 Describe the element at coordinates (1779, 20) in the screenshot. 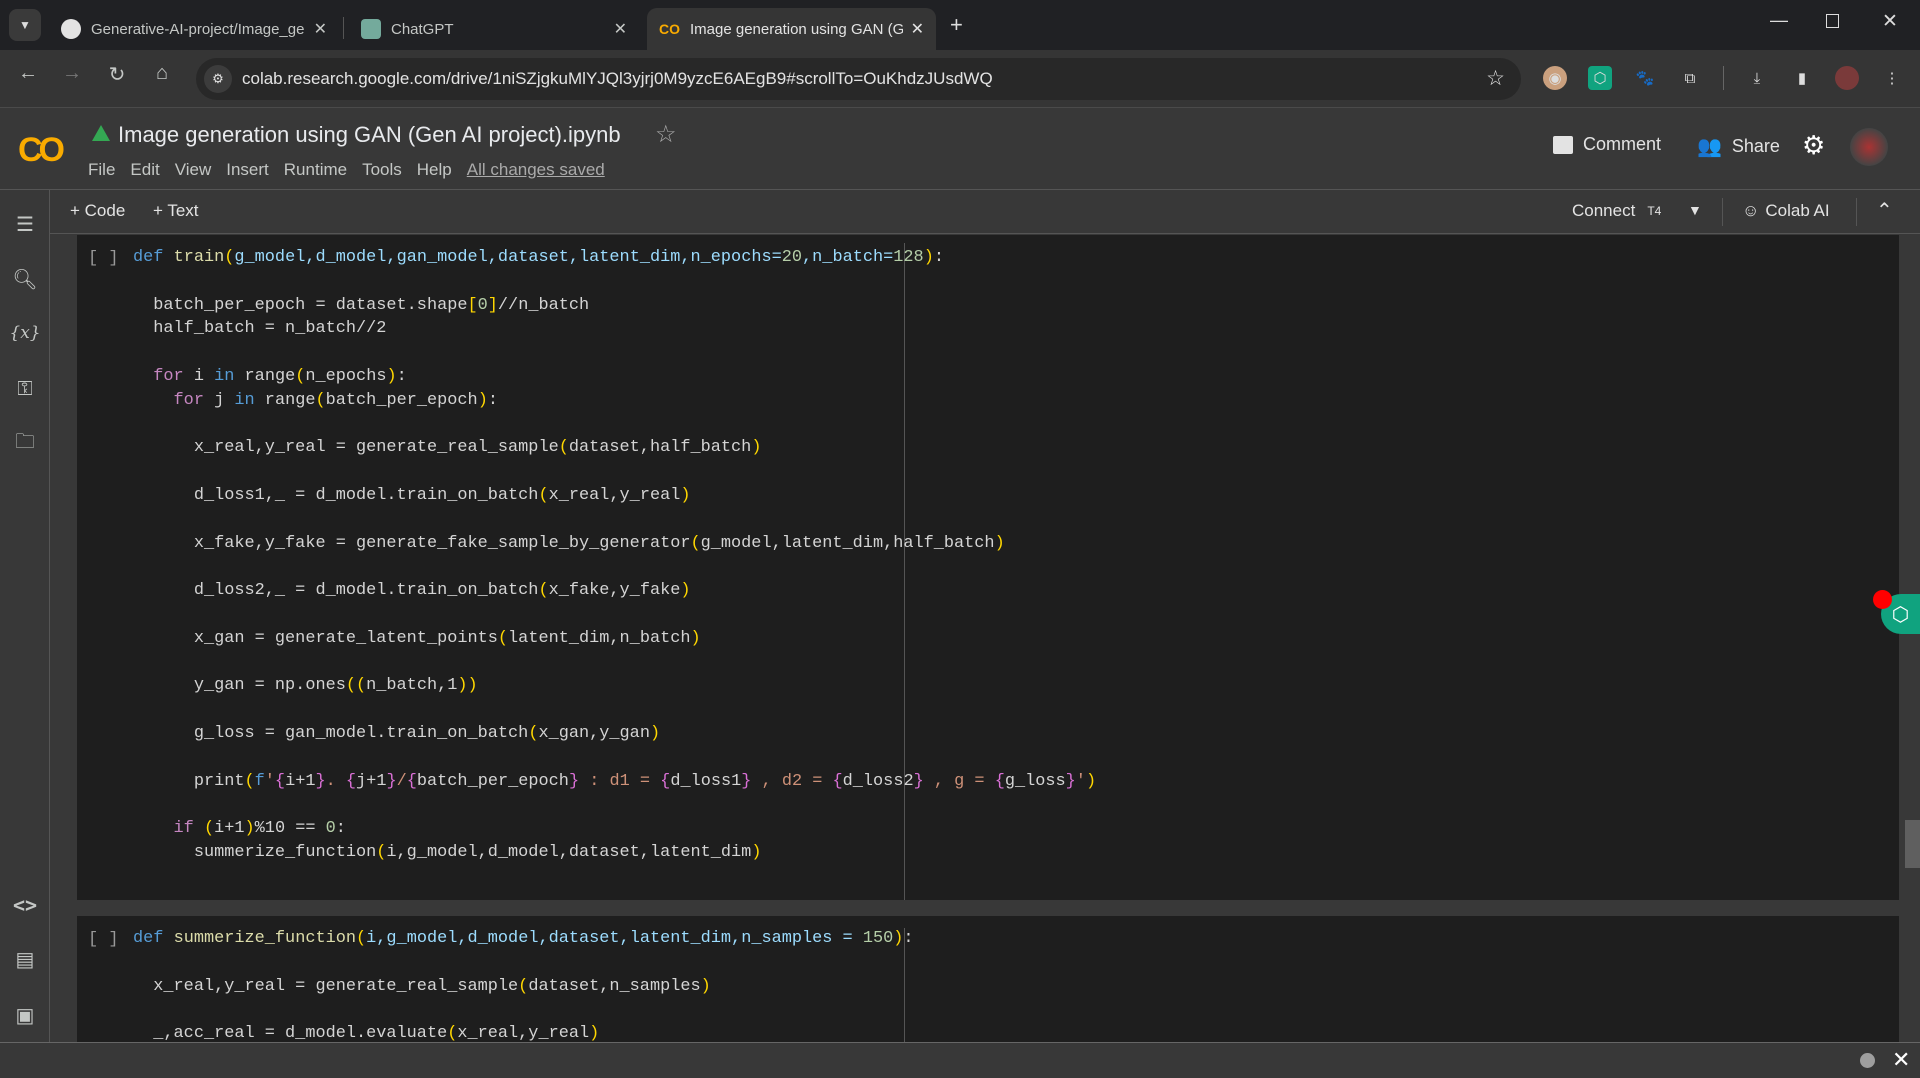

I see `minimize-button: —` at that location.